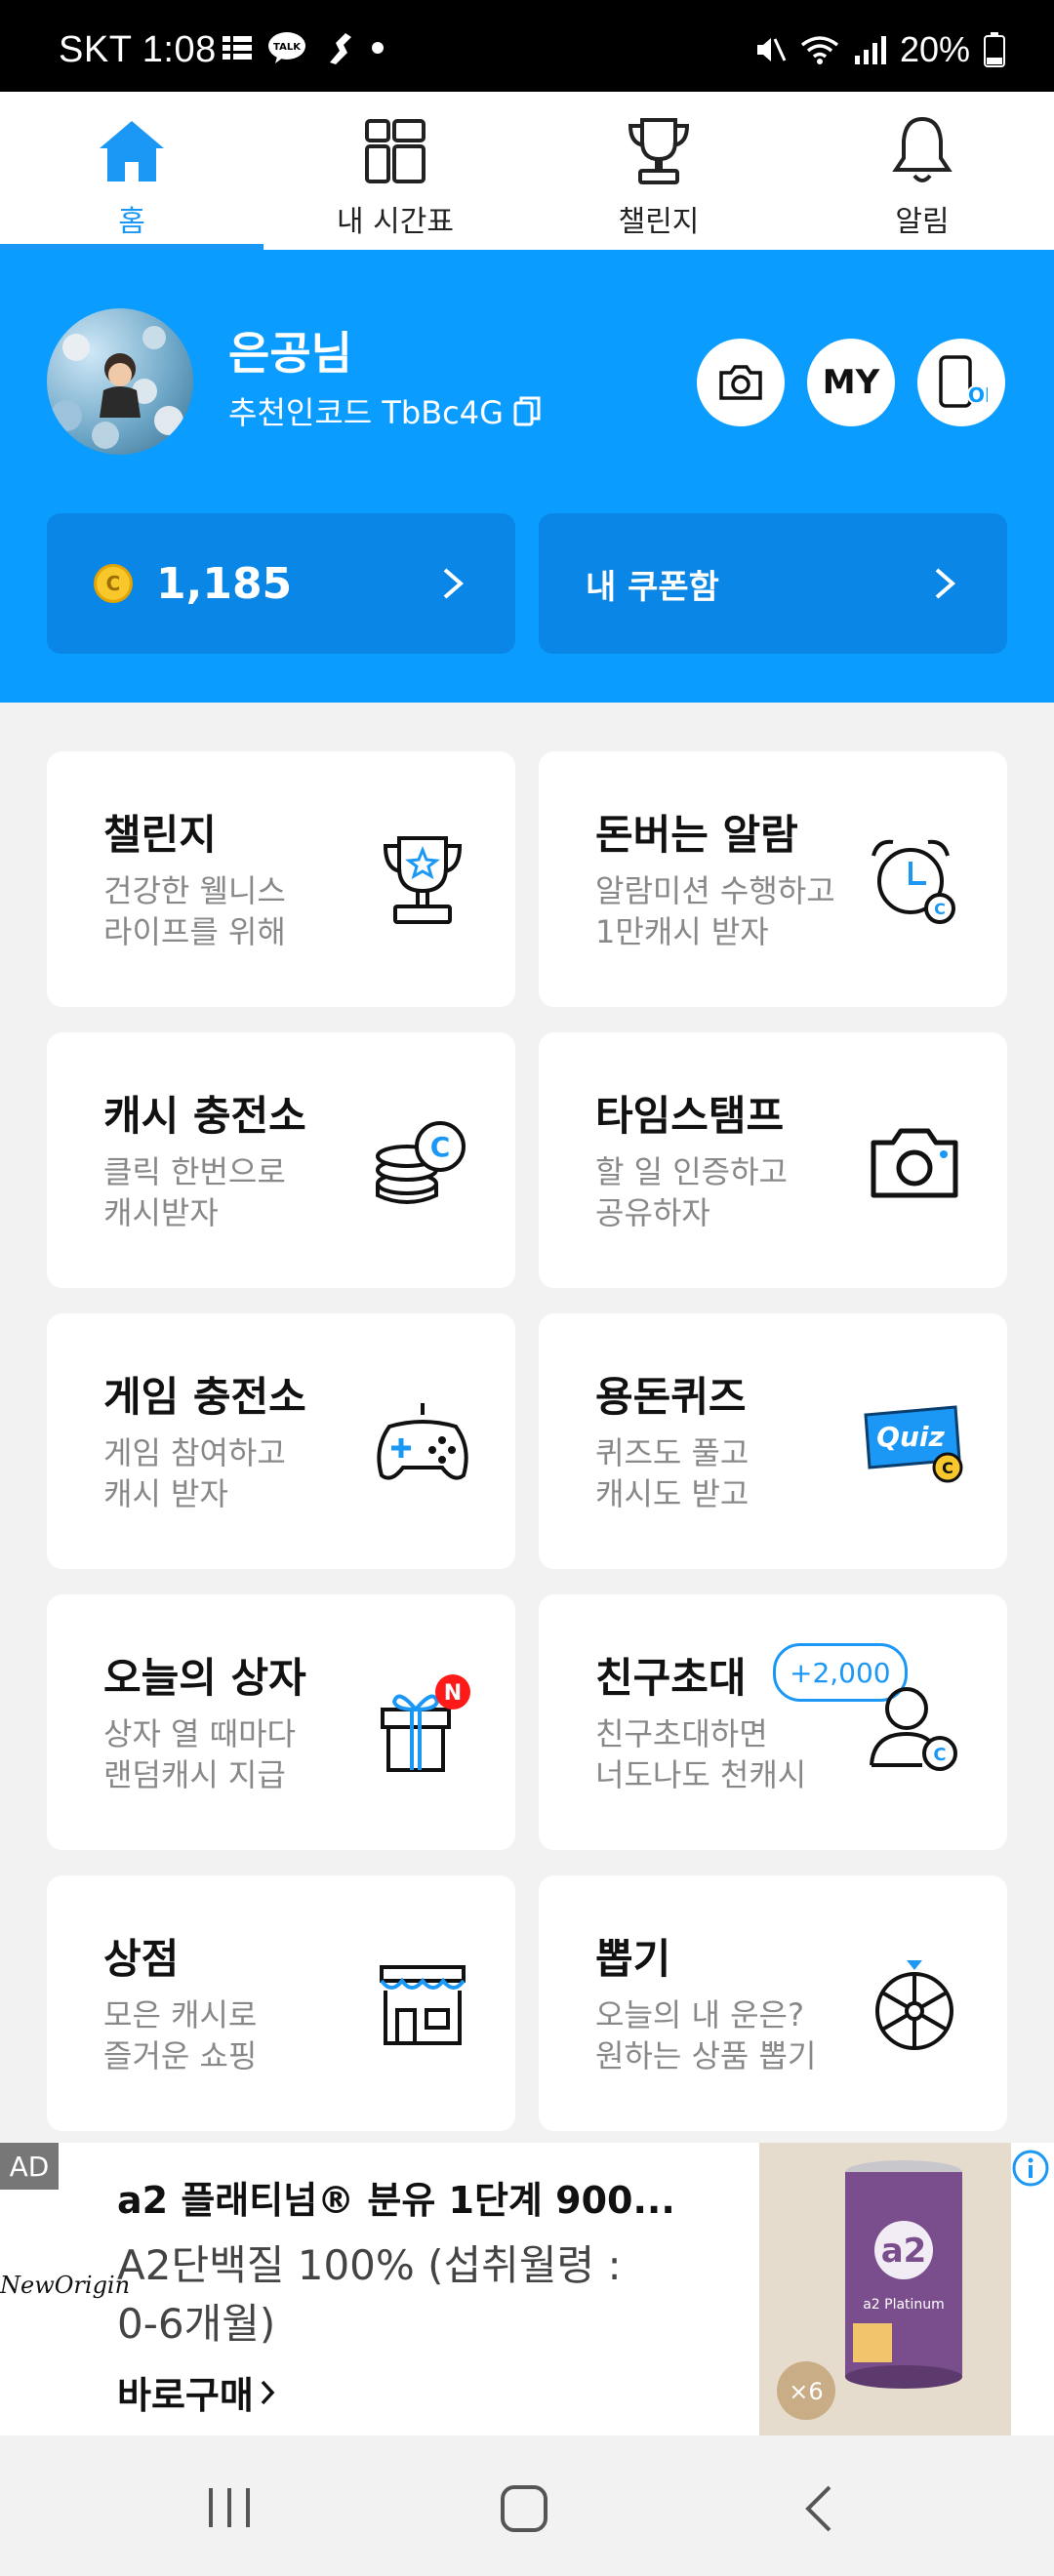 The image size is (1054, 2576). I want to click on card-title: 게임 충전소, so click(204, 1397).